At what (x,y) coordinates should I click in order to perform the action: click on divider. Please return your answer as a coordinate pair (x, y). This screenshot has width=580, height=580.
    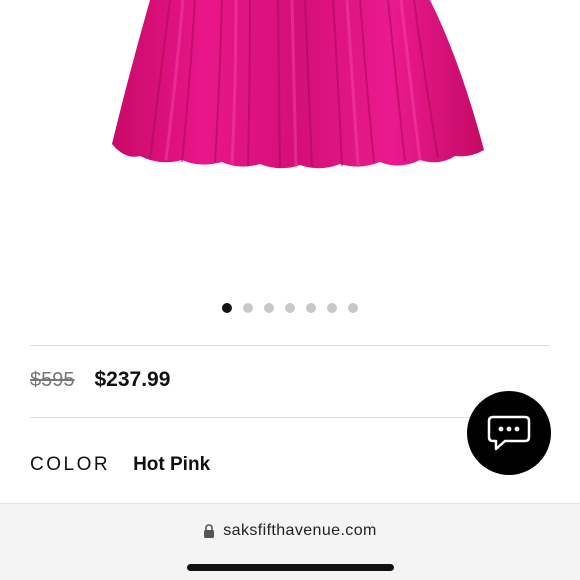
    Looking at the image, I should click on (290, 345).